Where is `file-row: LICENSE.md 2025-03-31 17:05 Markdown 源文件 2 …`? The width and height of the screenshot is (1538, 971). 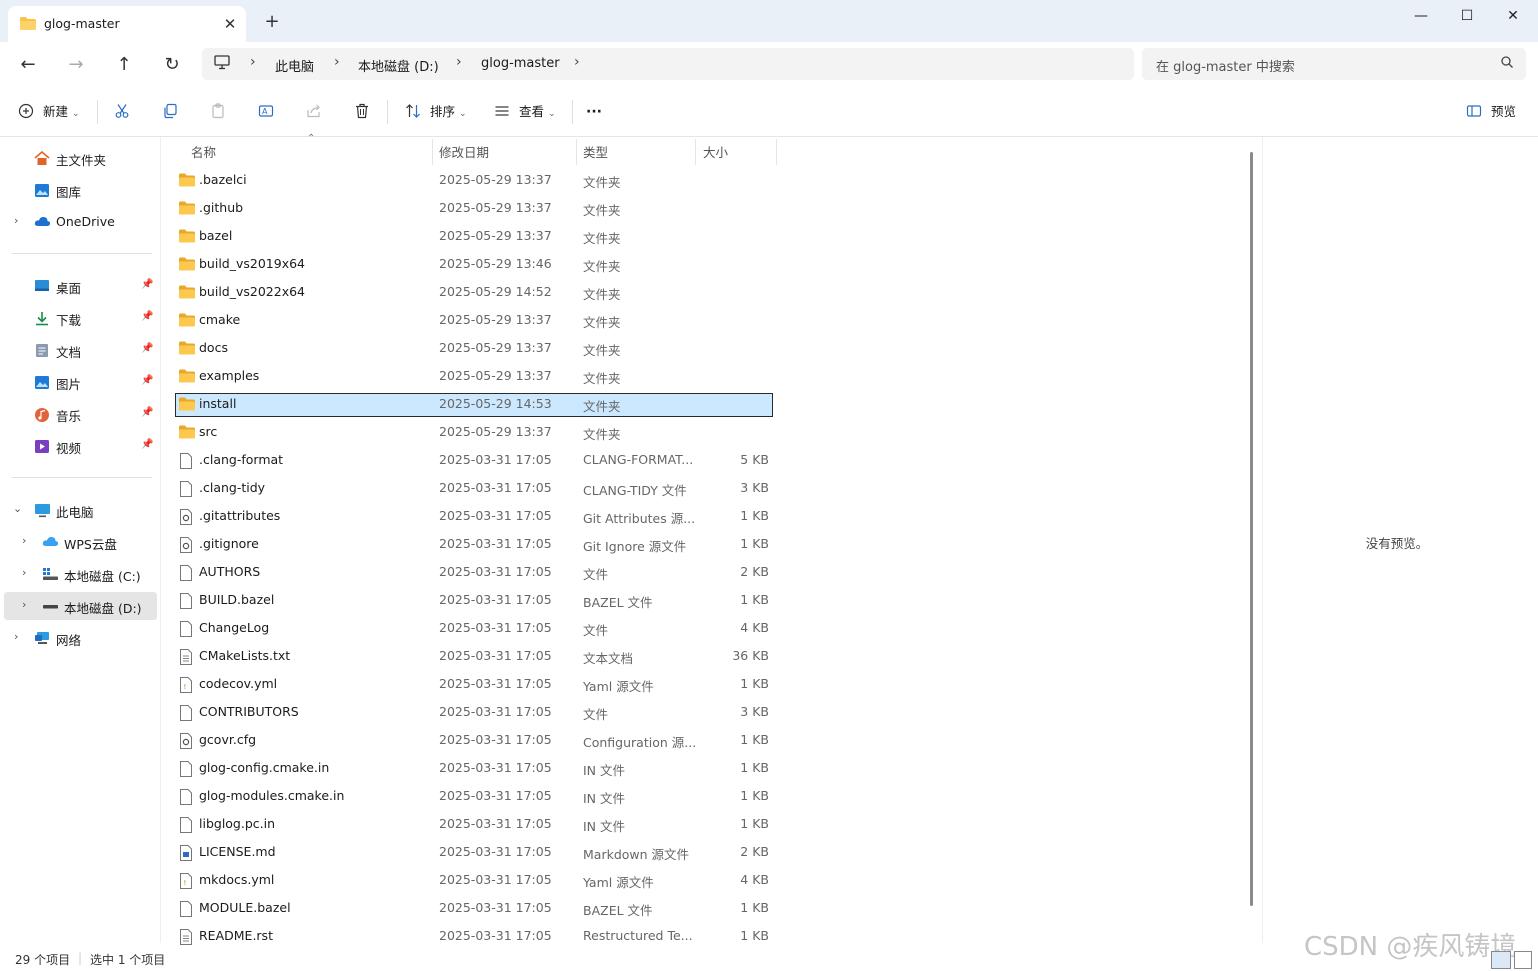
file-row: LICENSE.md 2025-03-31 17:05 Markdown 源文件 2 … is located at coordinates (474, 853).